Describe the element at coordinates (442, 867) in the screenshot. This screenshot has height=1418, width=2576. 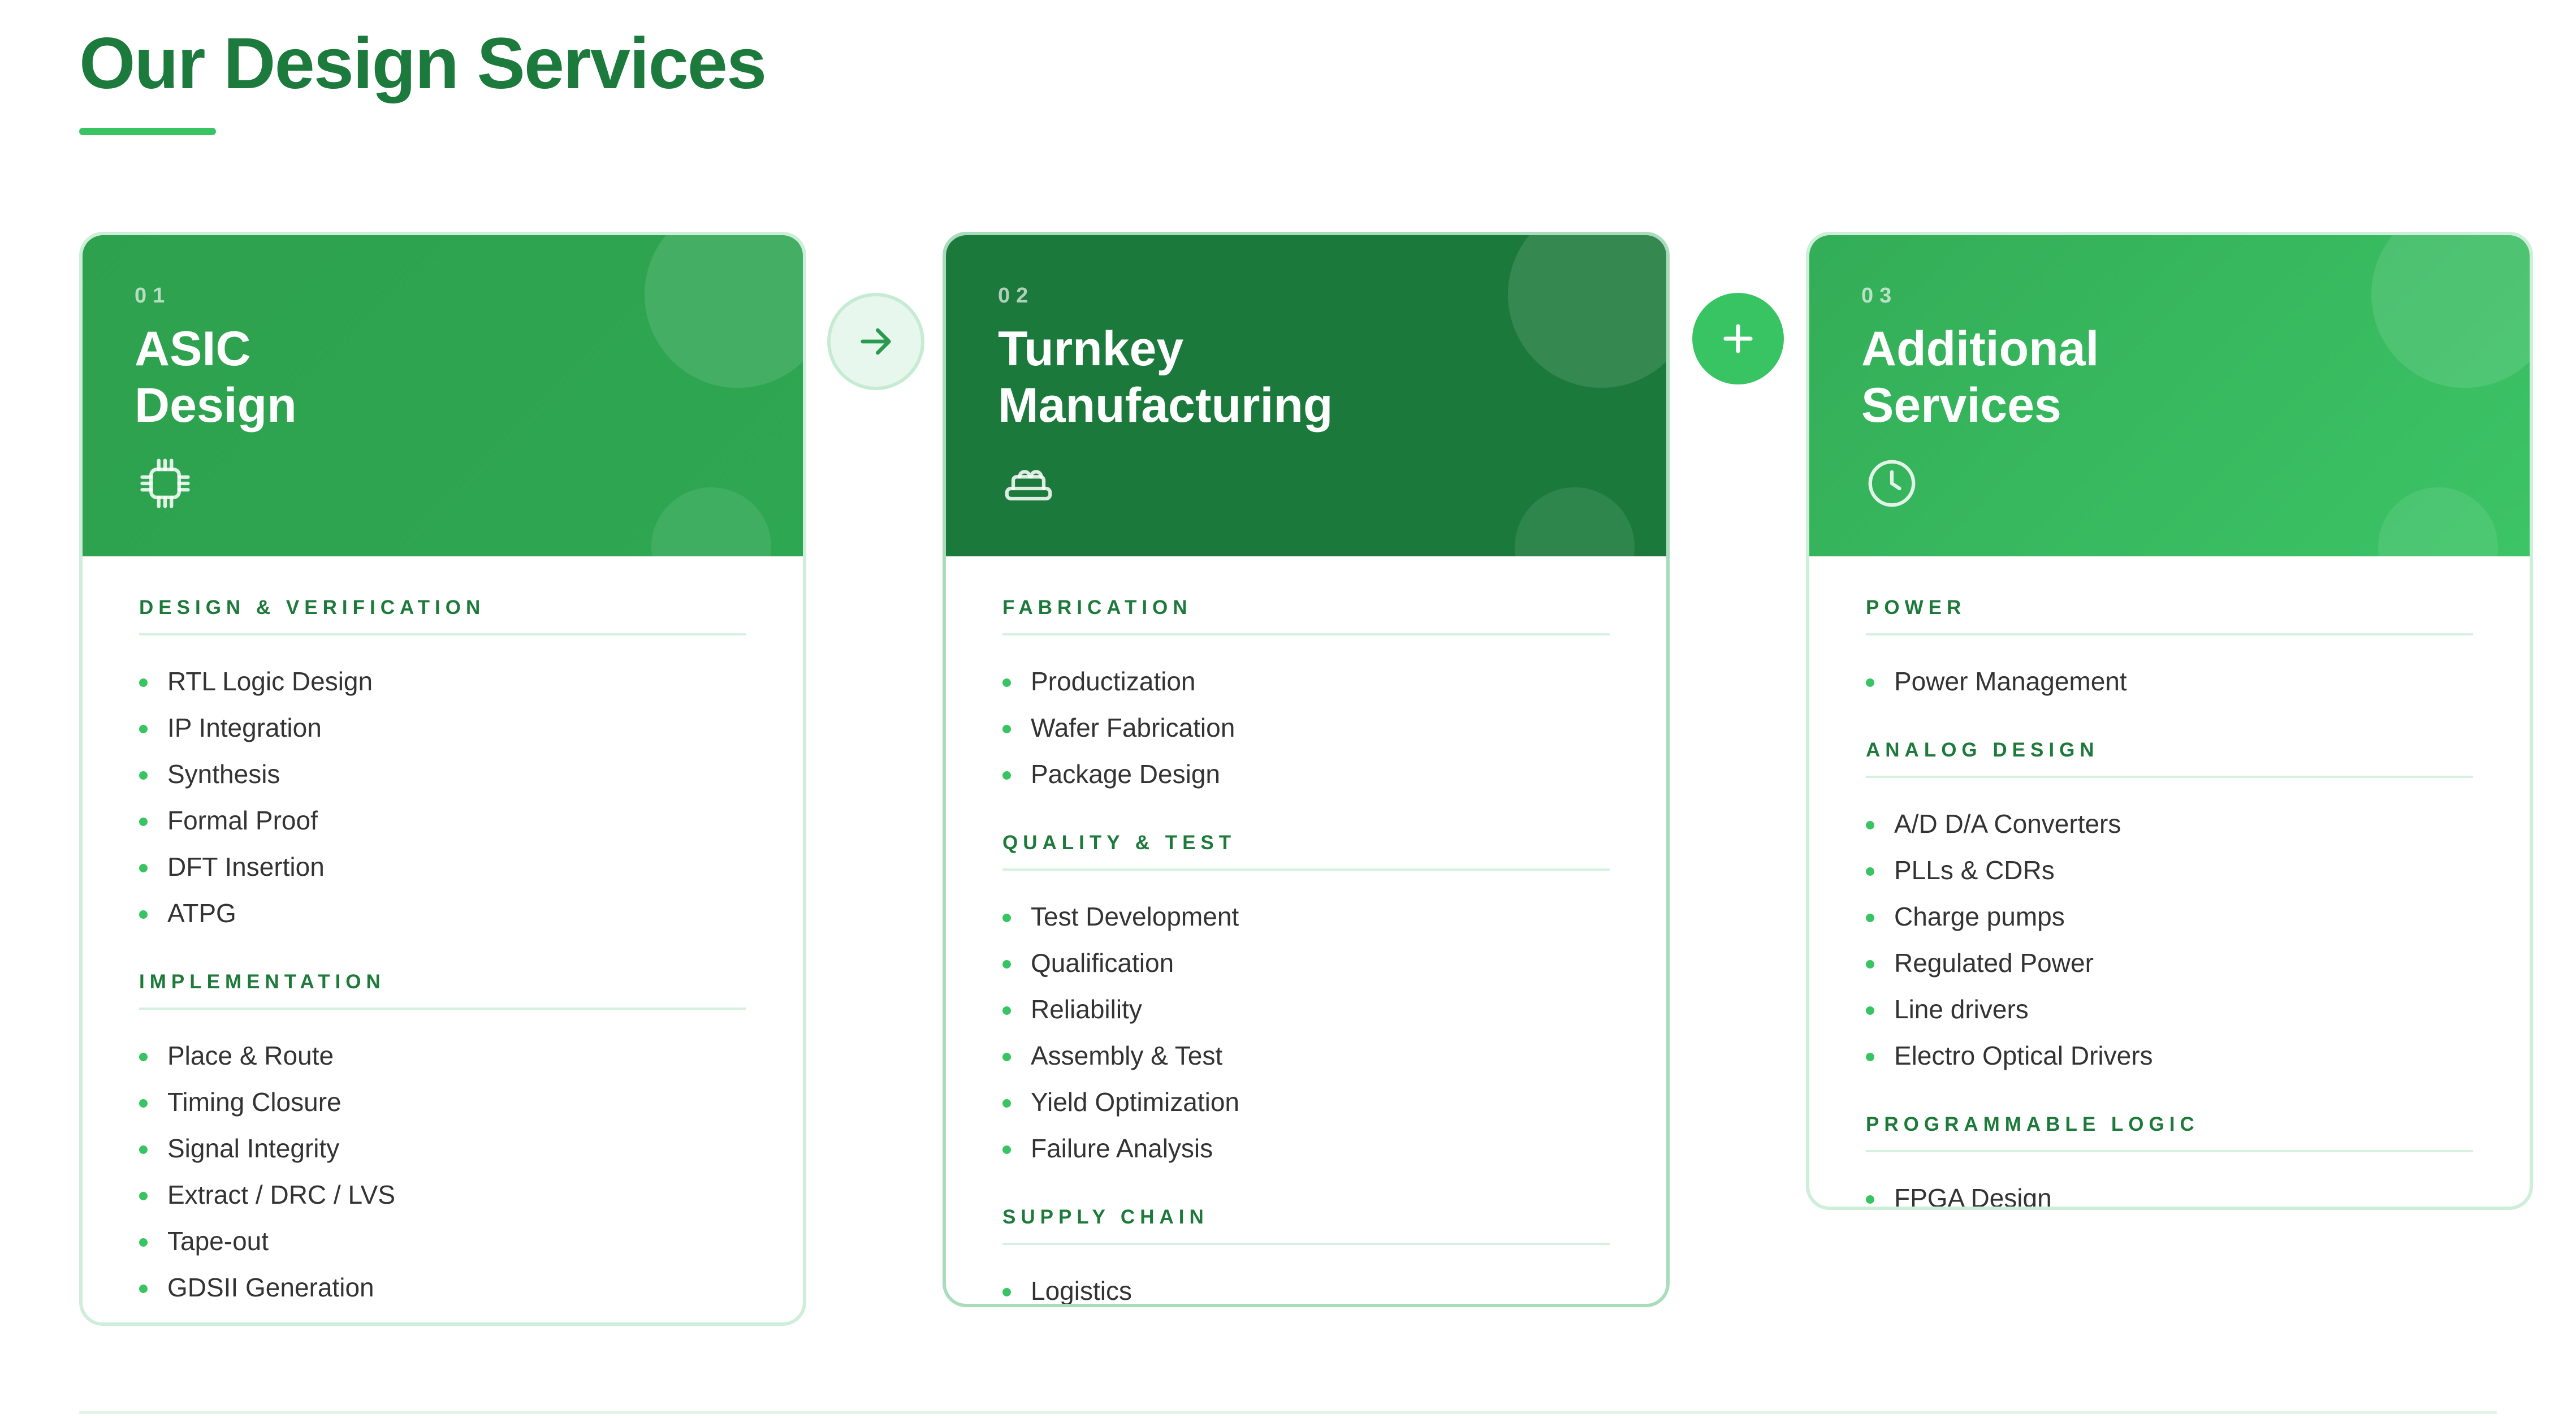
I see `list-item: DFT Insertion` at that location.